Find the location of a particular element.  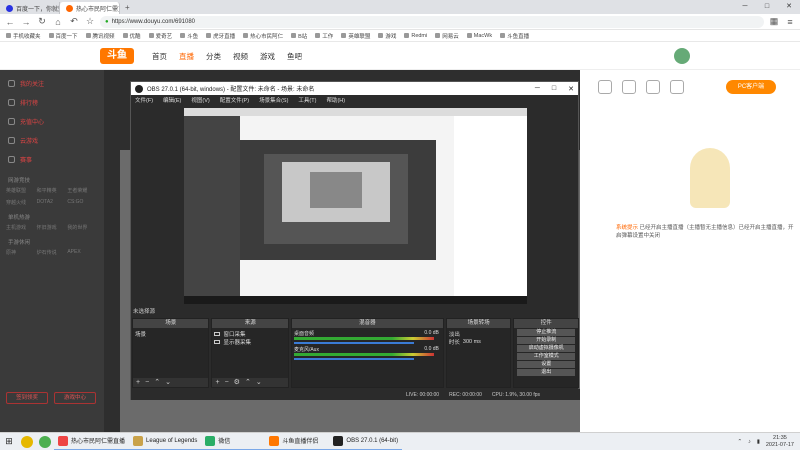

category-item: DOTA2 is located at coordinates (52, 202).